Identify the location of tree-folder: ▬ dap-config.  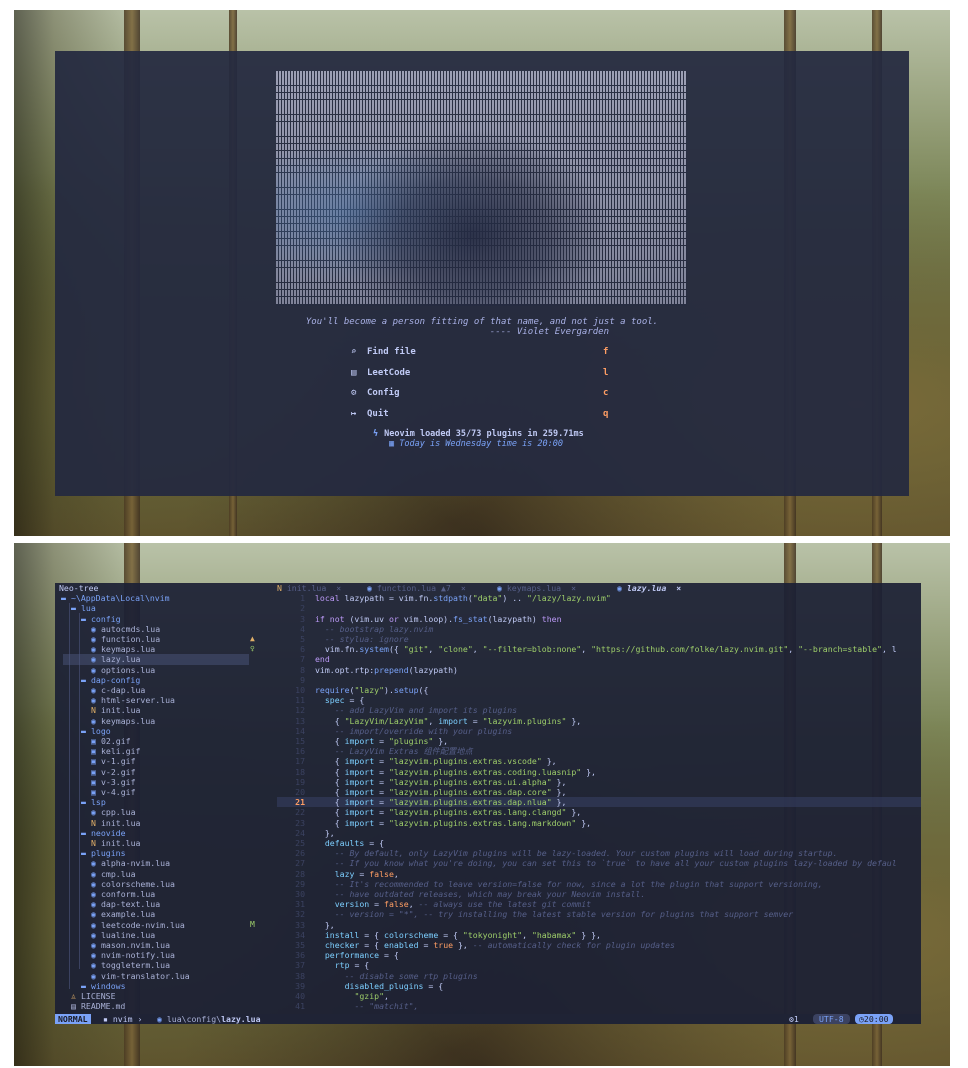
(110, 680).